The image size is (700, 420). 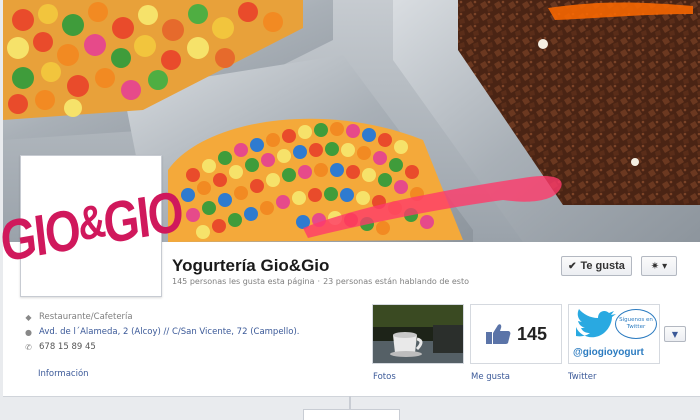 I want to click on page-title: Yogurtería Gio&Gio, so click(x=251, y=265).